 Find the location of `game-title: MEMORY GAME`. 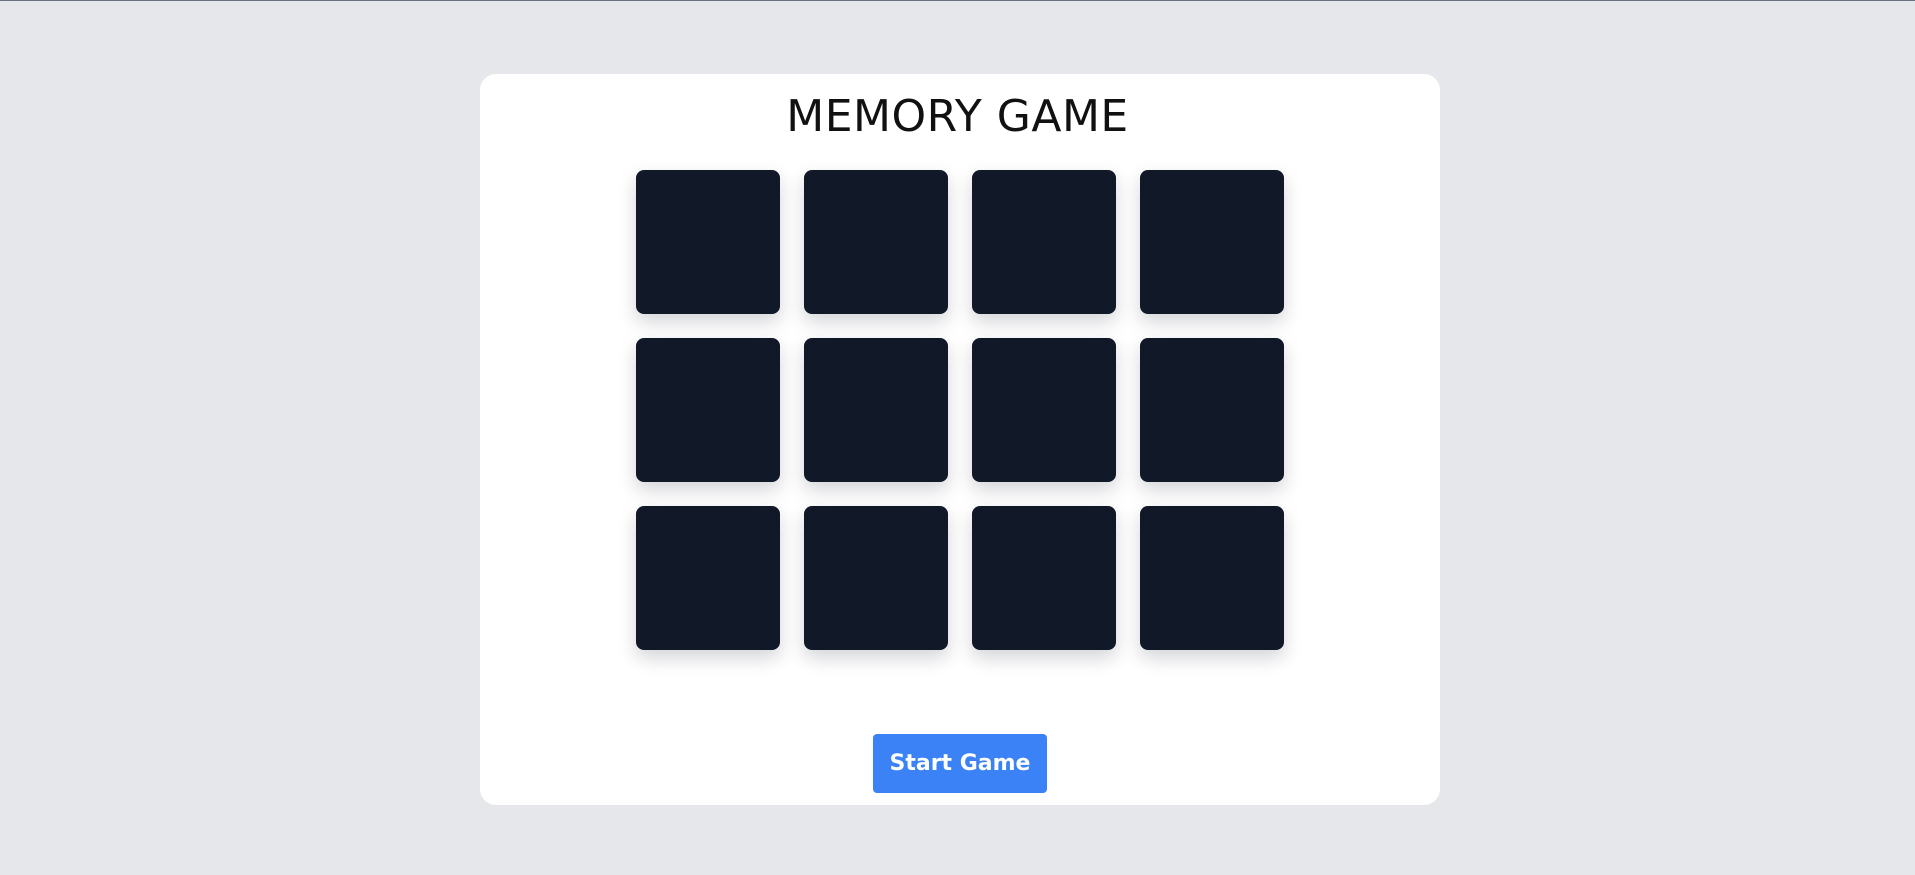

game-title: MEMORY GAME is located at coordinates (957, 116).